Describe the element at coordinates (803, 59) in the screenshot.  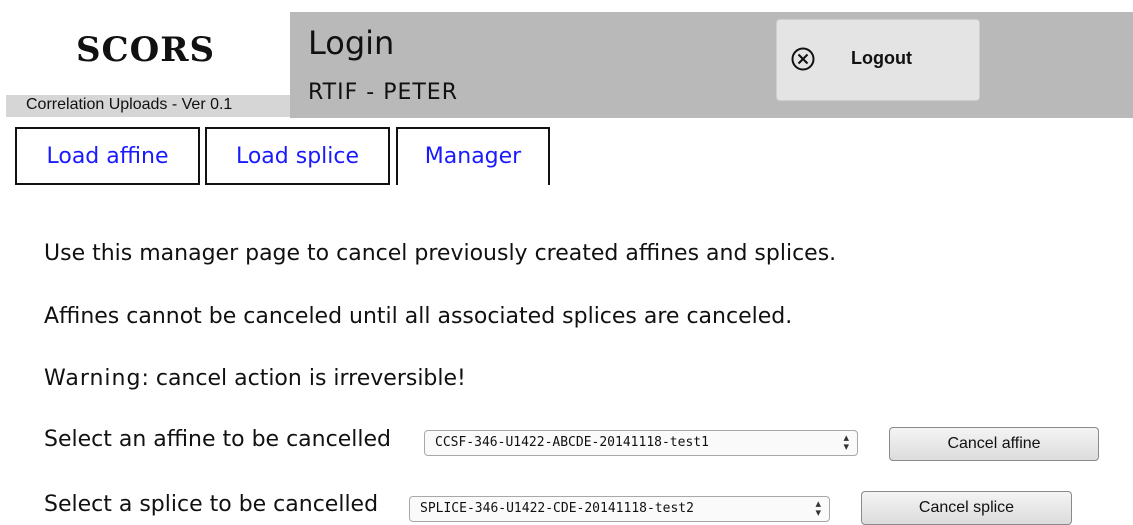
I see `close-circle-icon` at that location.